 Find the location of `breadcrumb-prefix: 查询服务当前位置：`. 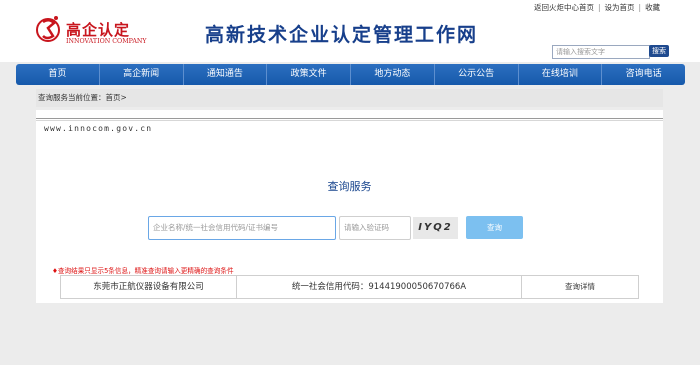

breadcrumb-prefix: 查询服务当前位置： is located at coordinates (72, 97).